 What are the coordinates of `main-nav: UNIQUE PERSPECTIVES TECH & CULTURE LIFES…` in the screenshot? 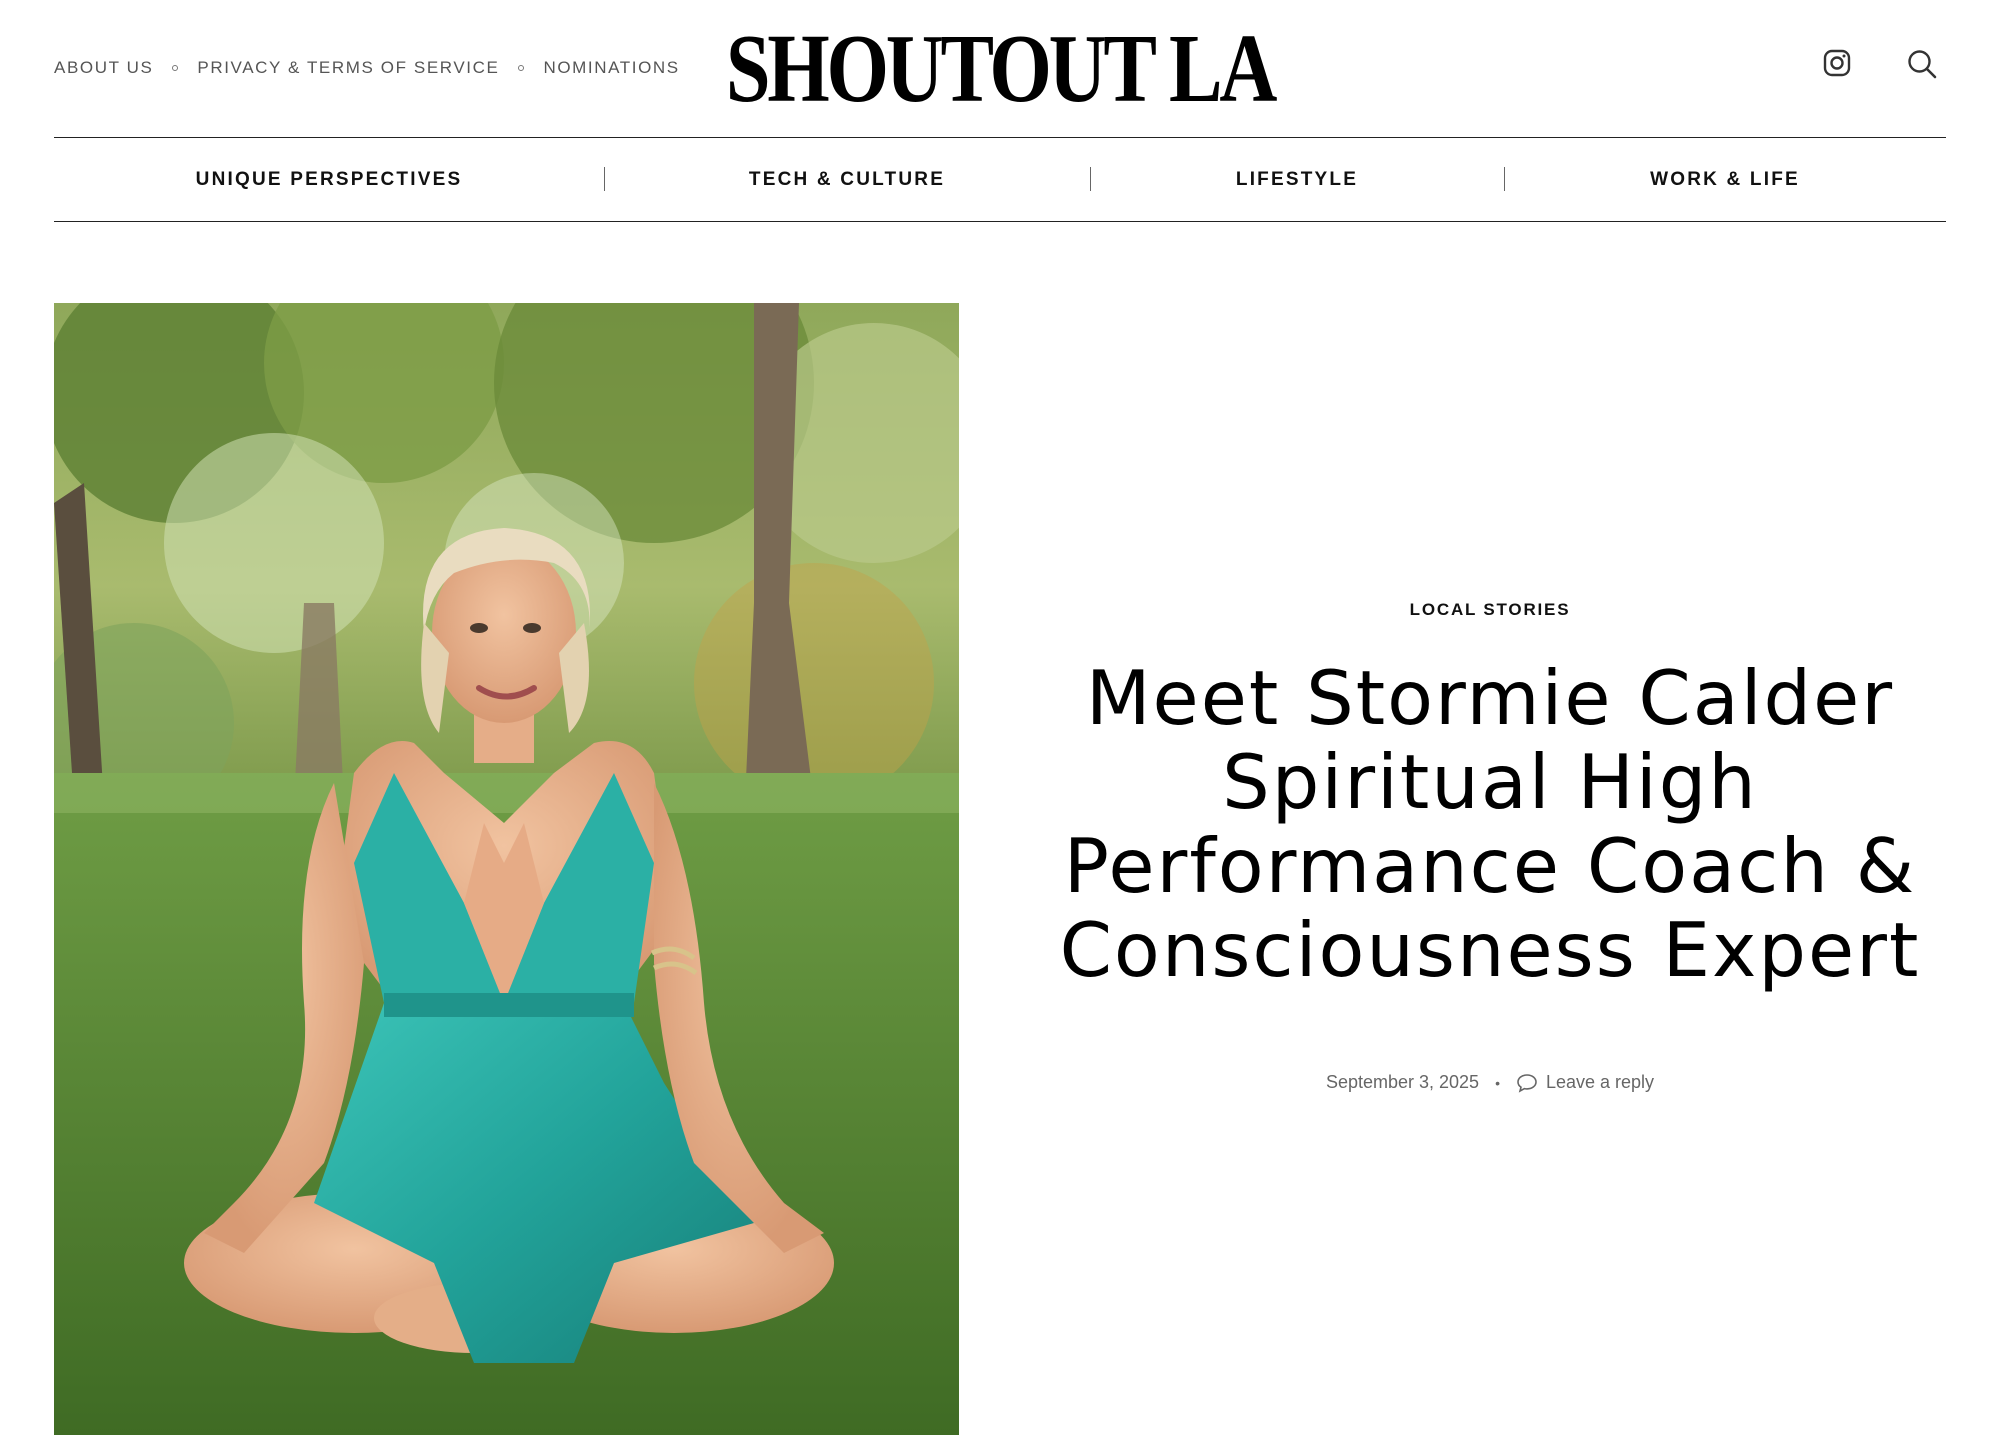 It's located at (1000, 180).